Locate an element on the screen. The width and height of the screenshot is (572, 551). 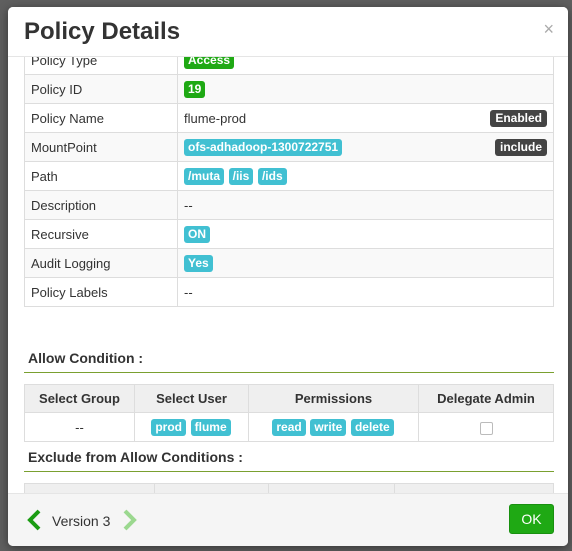
col-delegate-admin: Delegate Admin is located at coordinates (486, 398).